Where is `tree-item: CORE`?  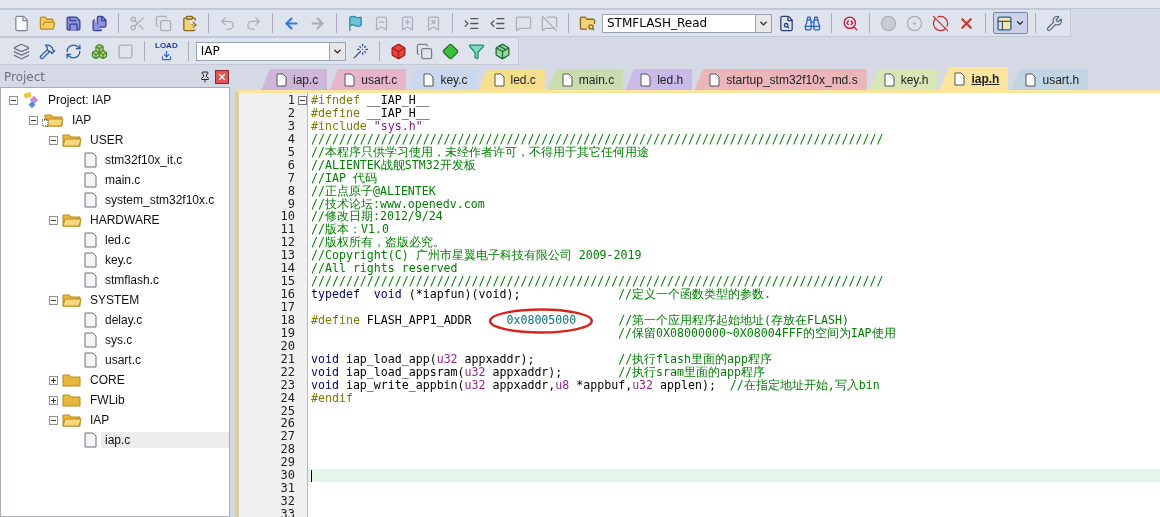 tree-item: CORE is located at coordinates (107, 380).